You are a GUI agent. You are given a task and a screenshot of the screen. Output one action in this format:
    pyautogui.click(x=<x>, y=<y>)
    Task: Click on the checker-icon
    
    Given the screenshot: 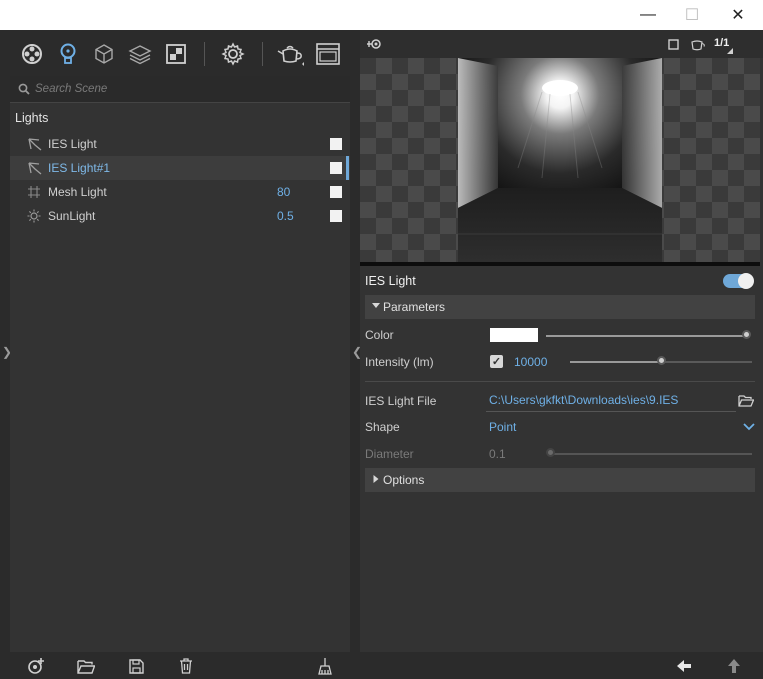 What is the action you would take?
    pyautogui.click(x=176, y=54)
    